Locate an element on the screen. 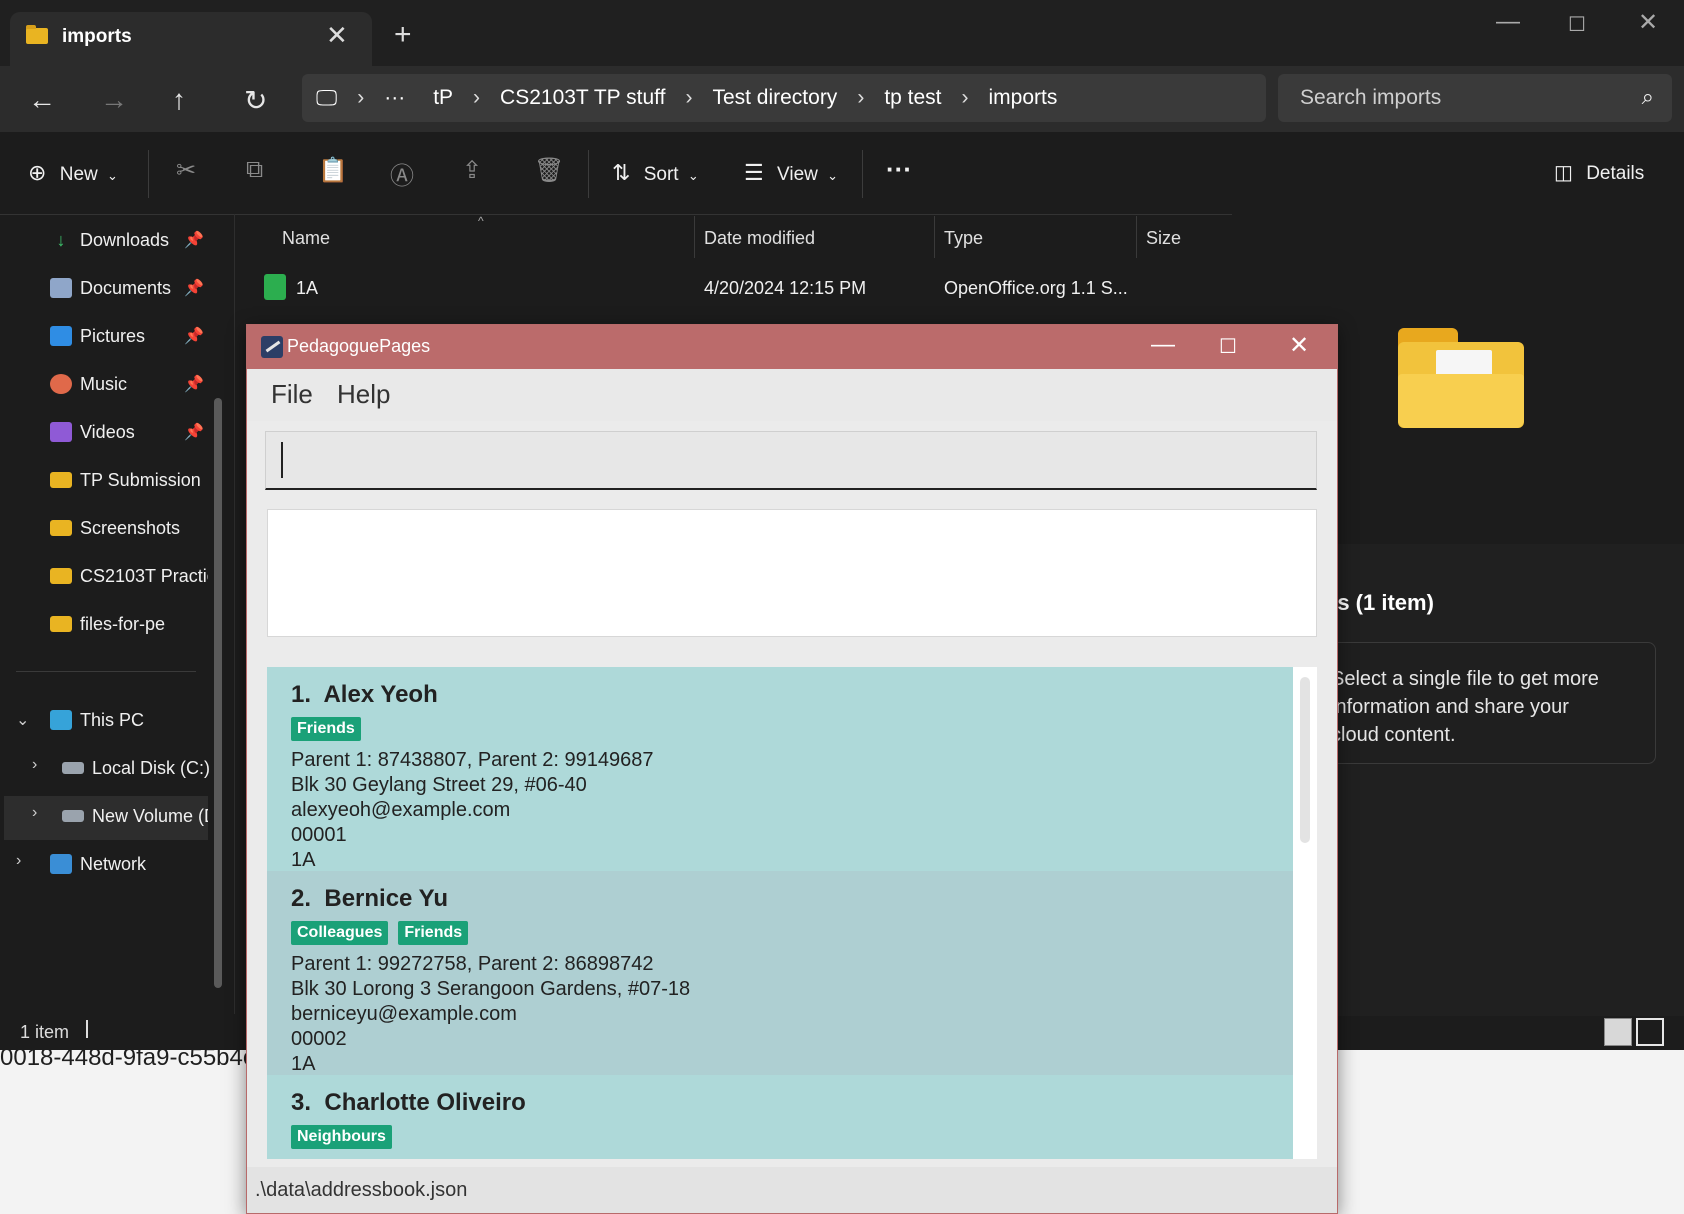 This screenshot has height=1214, width=1684. title-bar: PedagoguePages — ☐ ✕ is located at coordinates (792, 347).